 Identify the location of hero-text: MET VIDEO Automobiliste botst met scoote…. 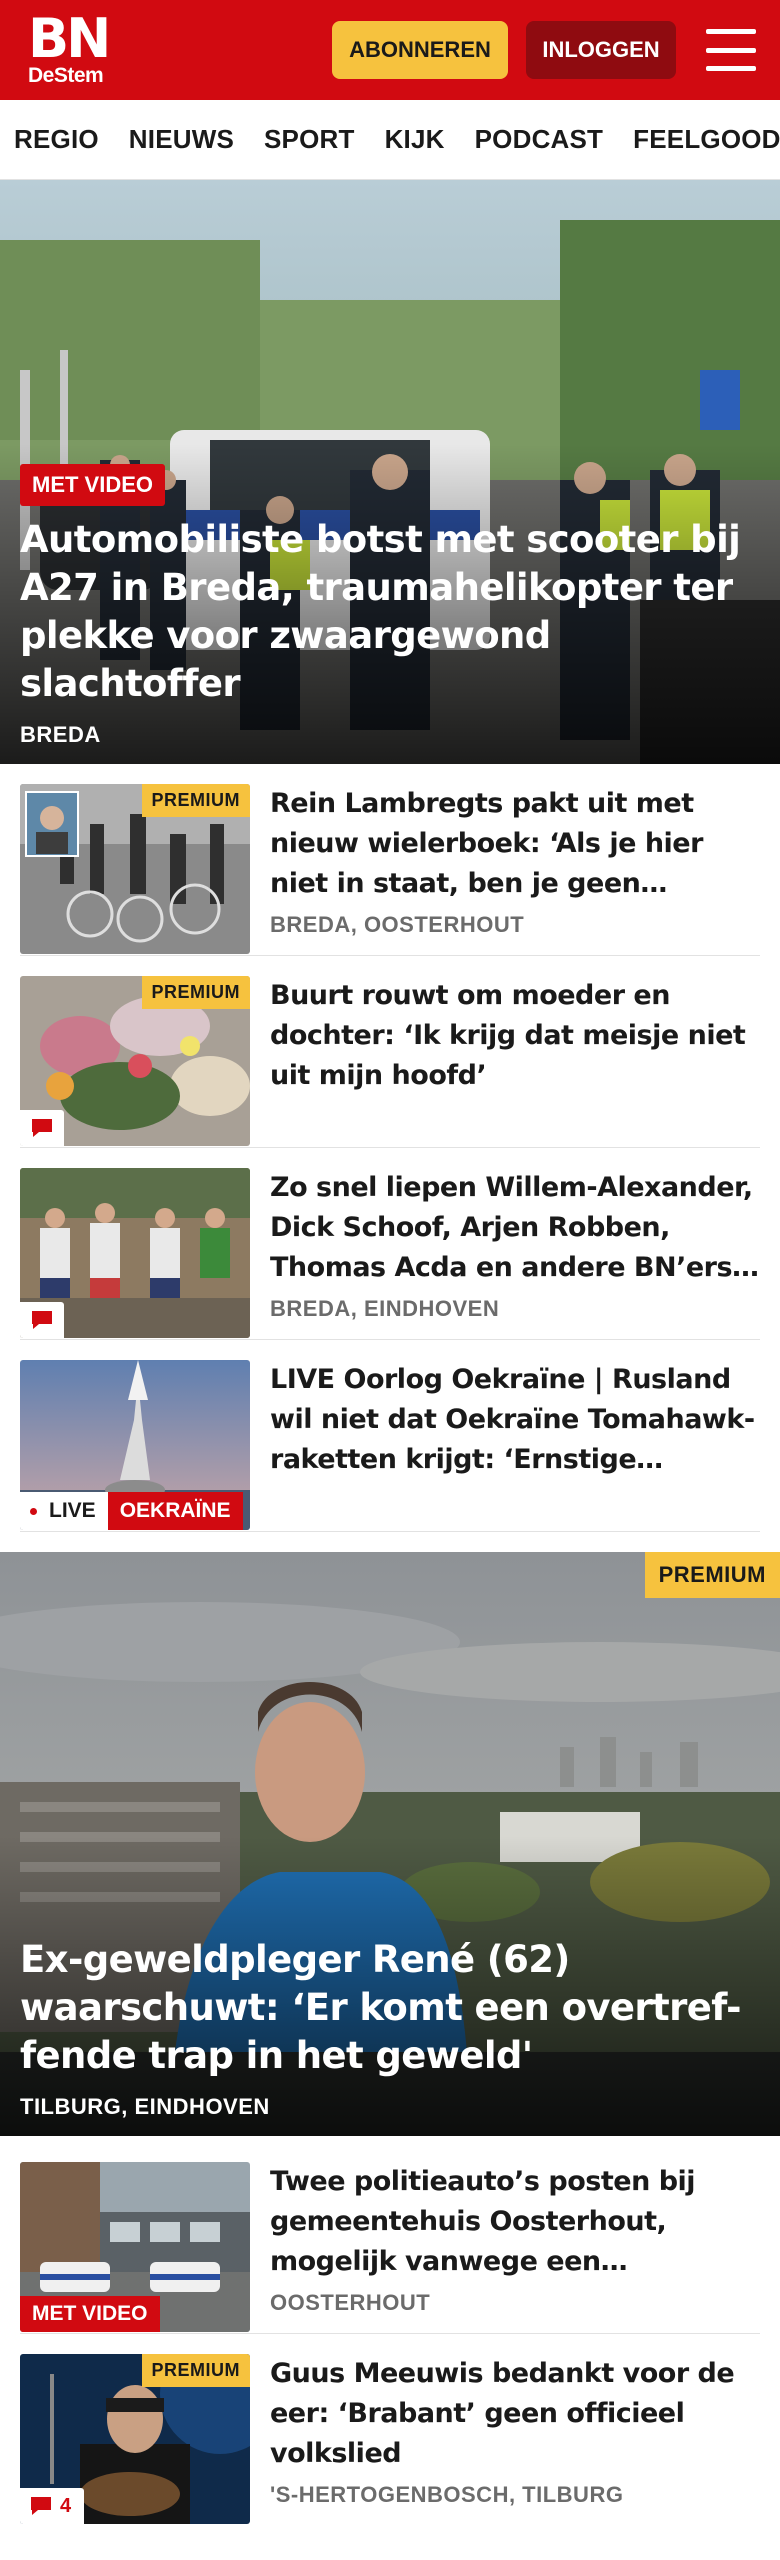
(390, 606).